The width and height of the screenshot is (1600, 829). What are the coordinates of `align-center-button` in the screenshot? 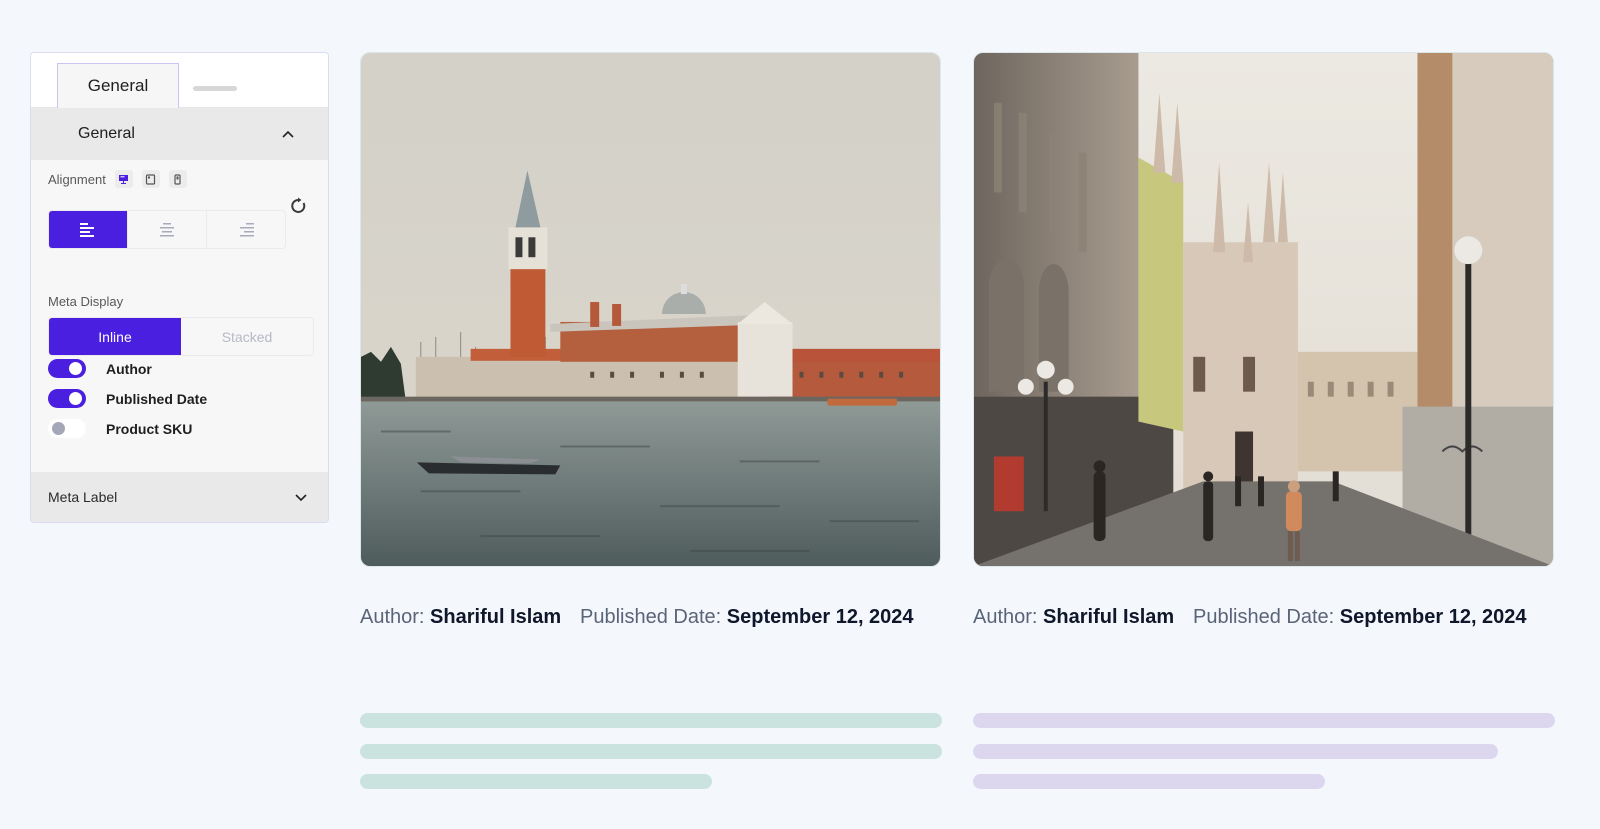 It's located at (166, 229).